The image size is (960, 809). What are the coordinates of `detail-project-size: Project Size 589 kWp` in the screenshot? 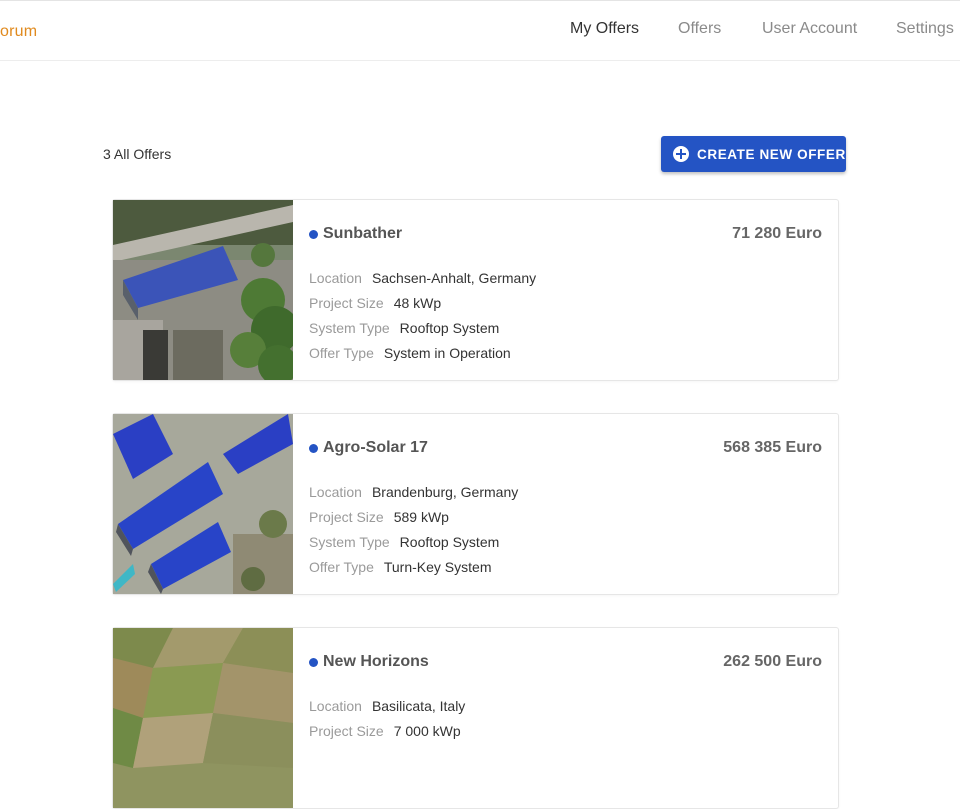 It's located at (413, 517).